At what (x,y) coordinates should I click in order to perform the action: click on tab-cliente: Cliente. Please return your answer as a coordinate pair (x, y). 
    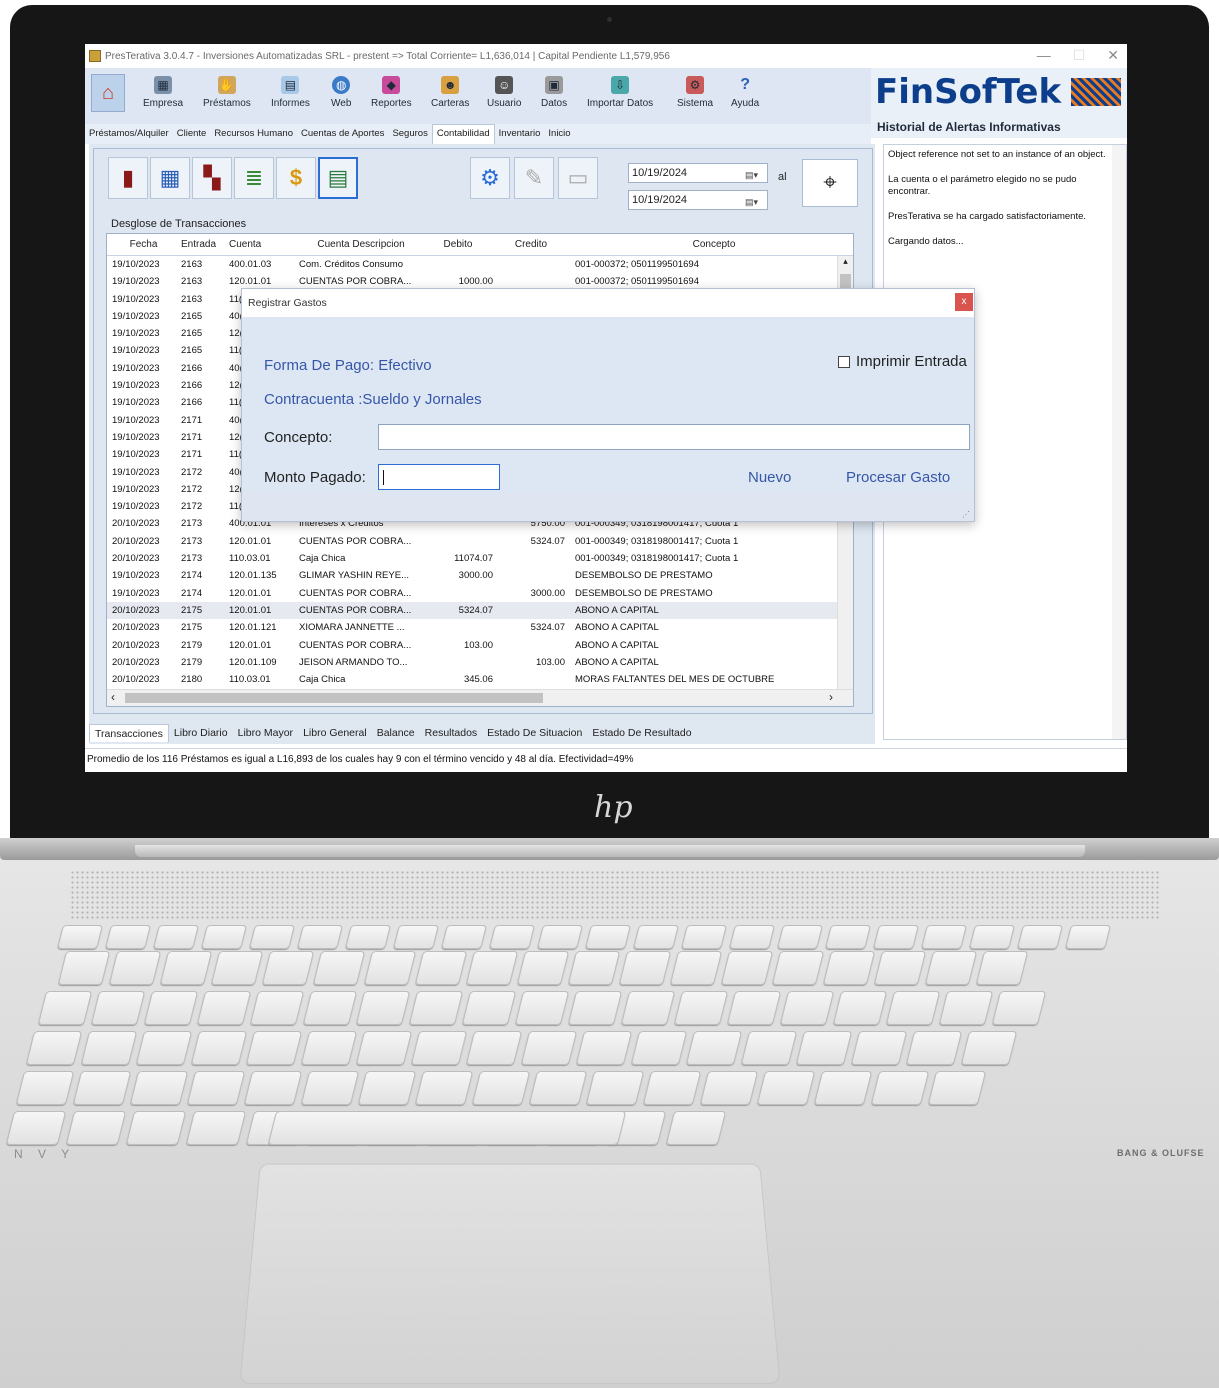
    Looking at the image, I should click on (192, 134).